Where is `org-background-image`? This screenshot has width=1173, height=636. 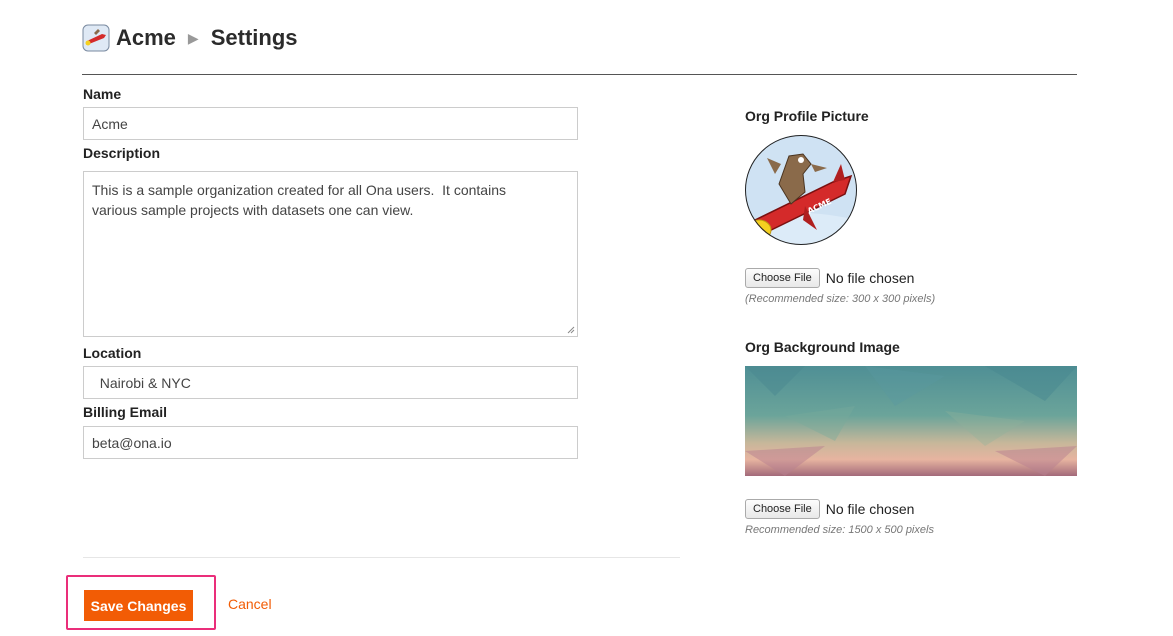 org-background-image is located at coordinates (911, 421).